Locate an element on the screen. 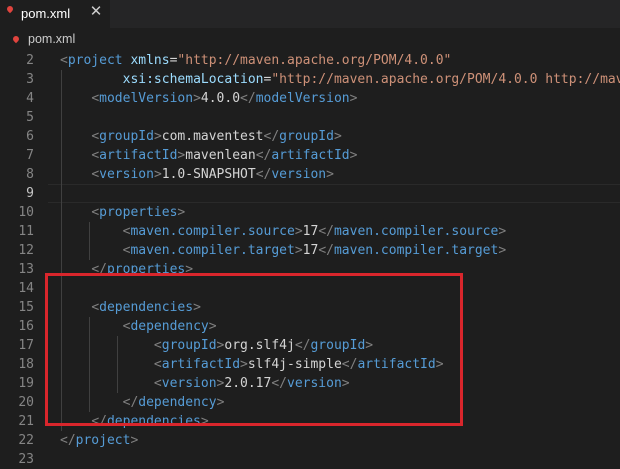  line-number: 2 is located at coordinates (30, 60).